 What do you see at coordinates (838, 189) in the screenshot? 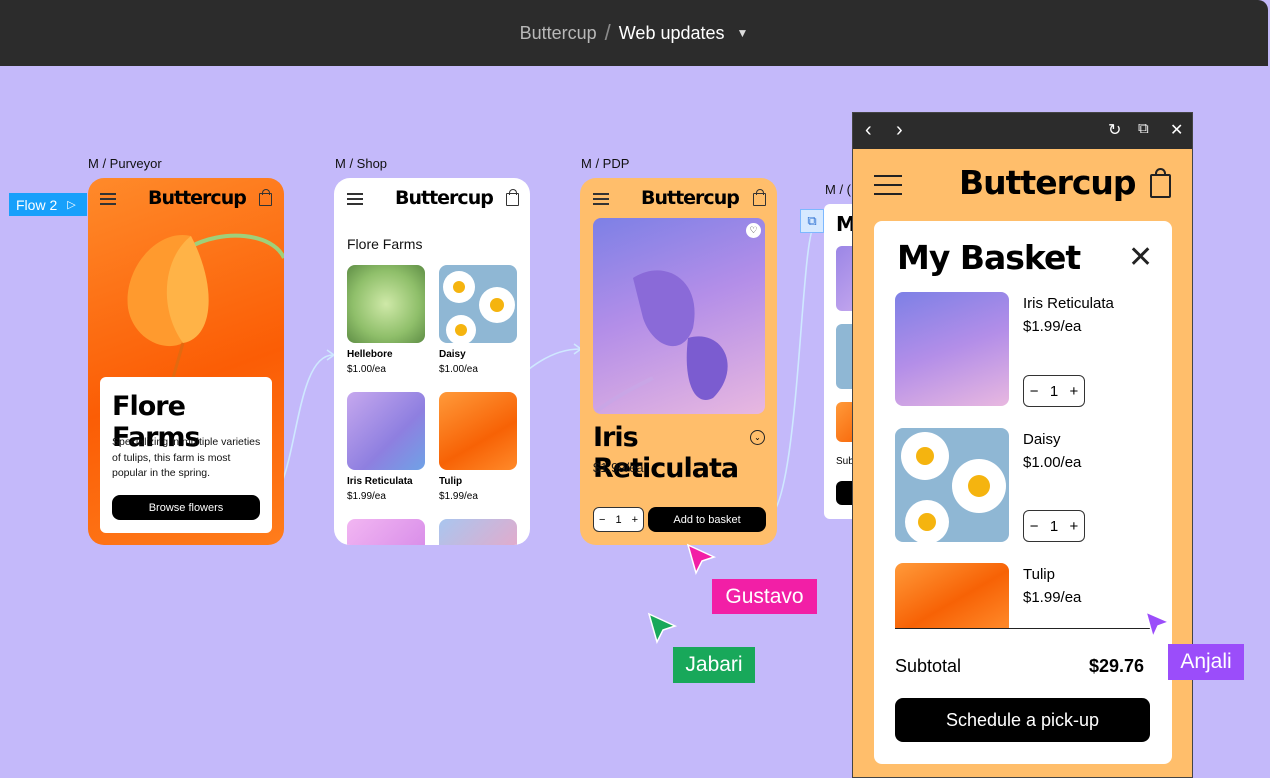
I see `frame-label-partial: M / (` at bounding box center [838, 189].